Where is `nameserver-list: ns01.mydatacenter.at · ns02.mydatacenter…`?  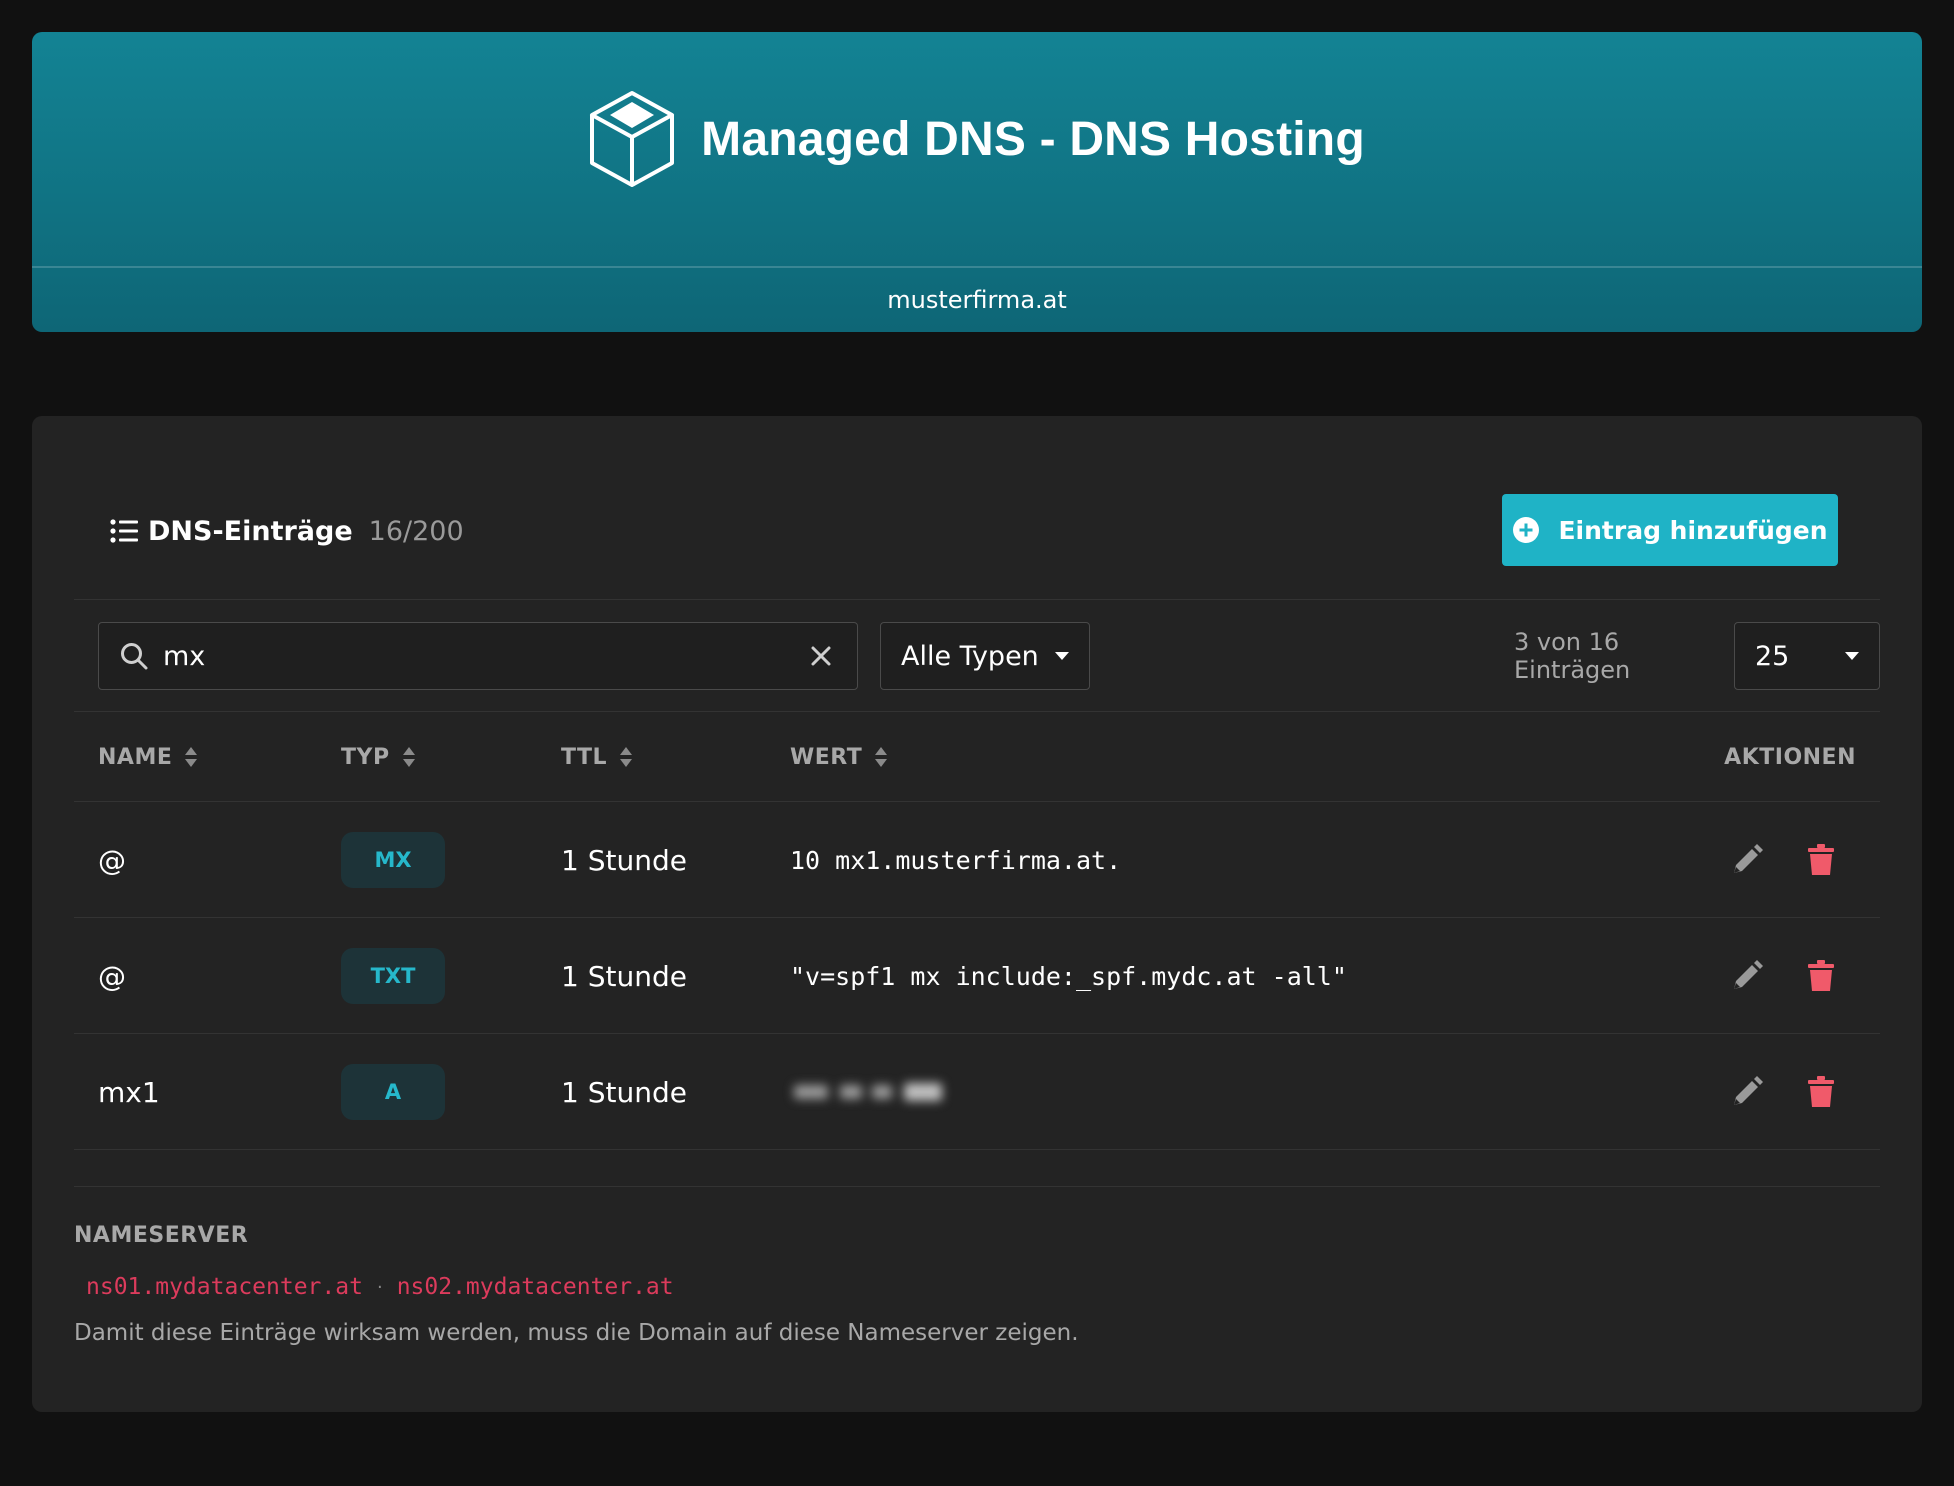
nameserver-list: ns01.mydatacenter.at · ns02.mydatacenter… is located at coordinates (977, 1287).